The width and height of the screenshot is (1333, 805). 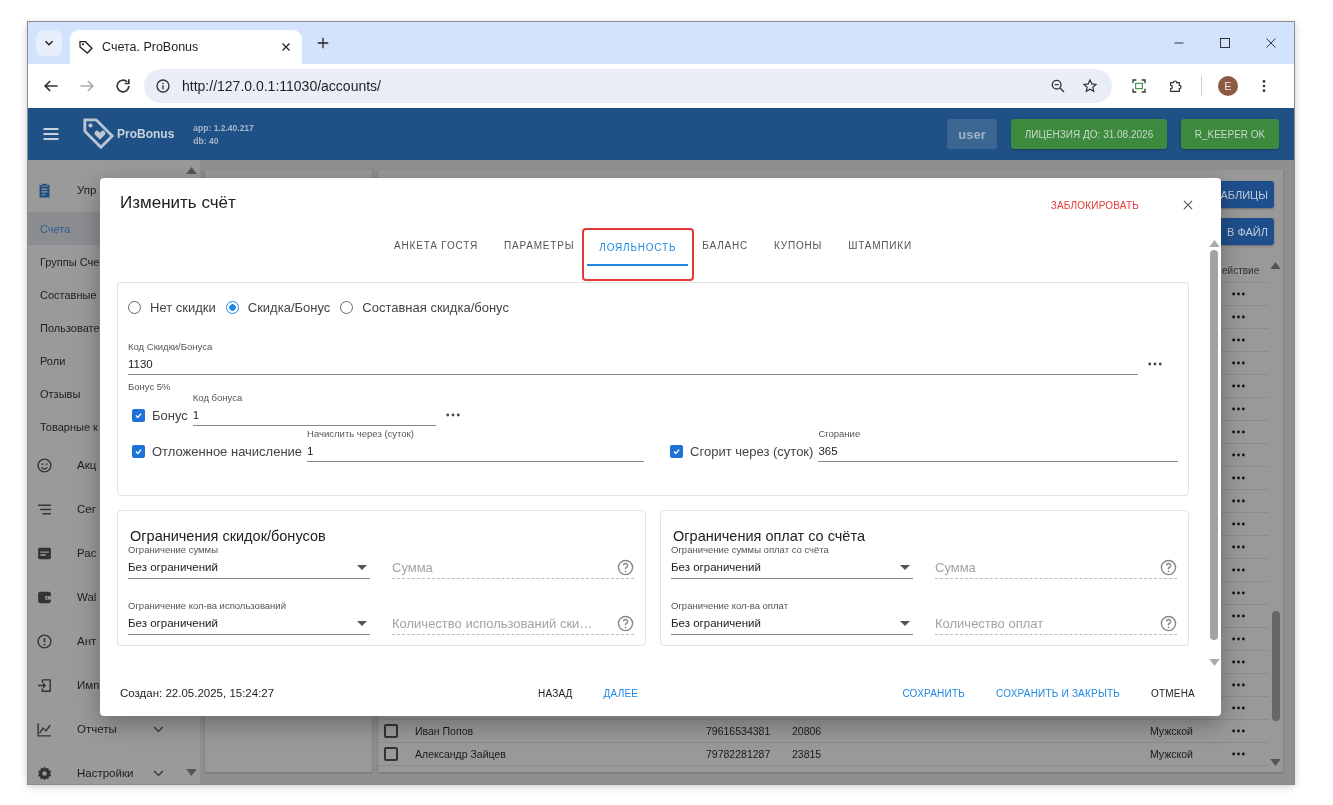 I want to click on card-title: Ограничения скидок/бонусов, so click(x=228, y=536).